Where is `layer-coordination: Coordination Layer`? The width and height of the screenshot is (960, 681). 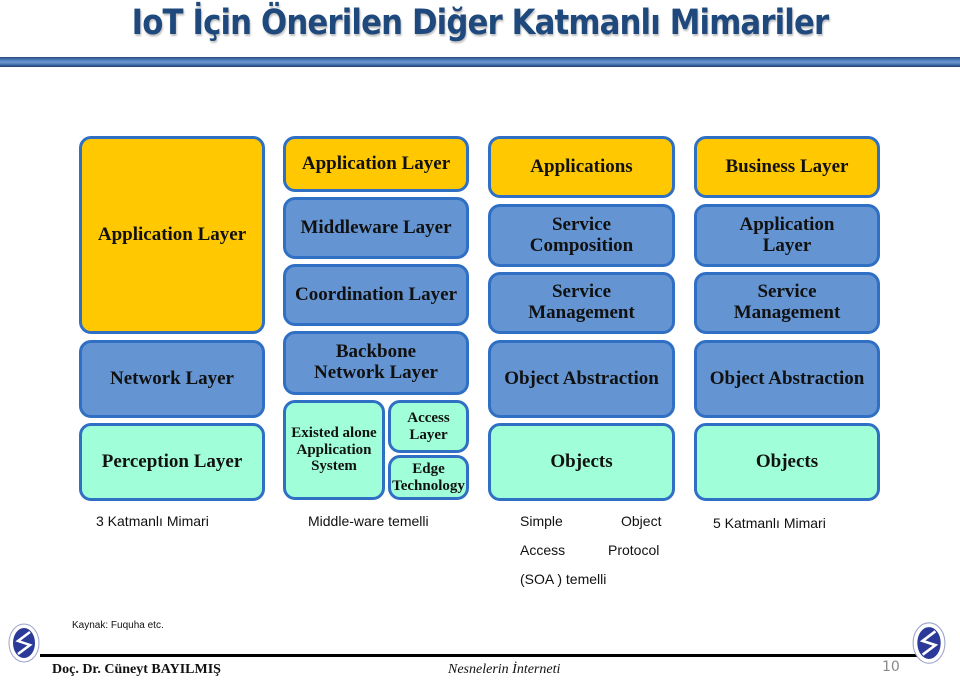
layer-coordination: Coordination Layer is located at coordinates (376, 295).